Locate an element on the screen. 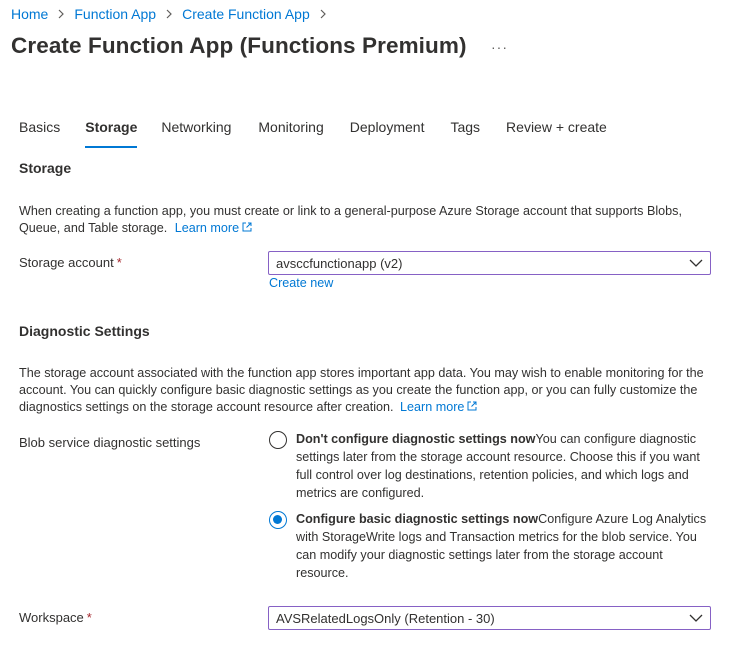  radio-configure-basic is located at coordinates (278, 520).